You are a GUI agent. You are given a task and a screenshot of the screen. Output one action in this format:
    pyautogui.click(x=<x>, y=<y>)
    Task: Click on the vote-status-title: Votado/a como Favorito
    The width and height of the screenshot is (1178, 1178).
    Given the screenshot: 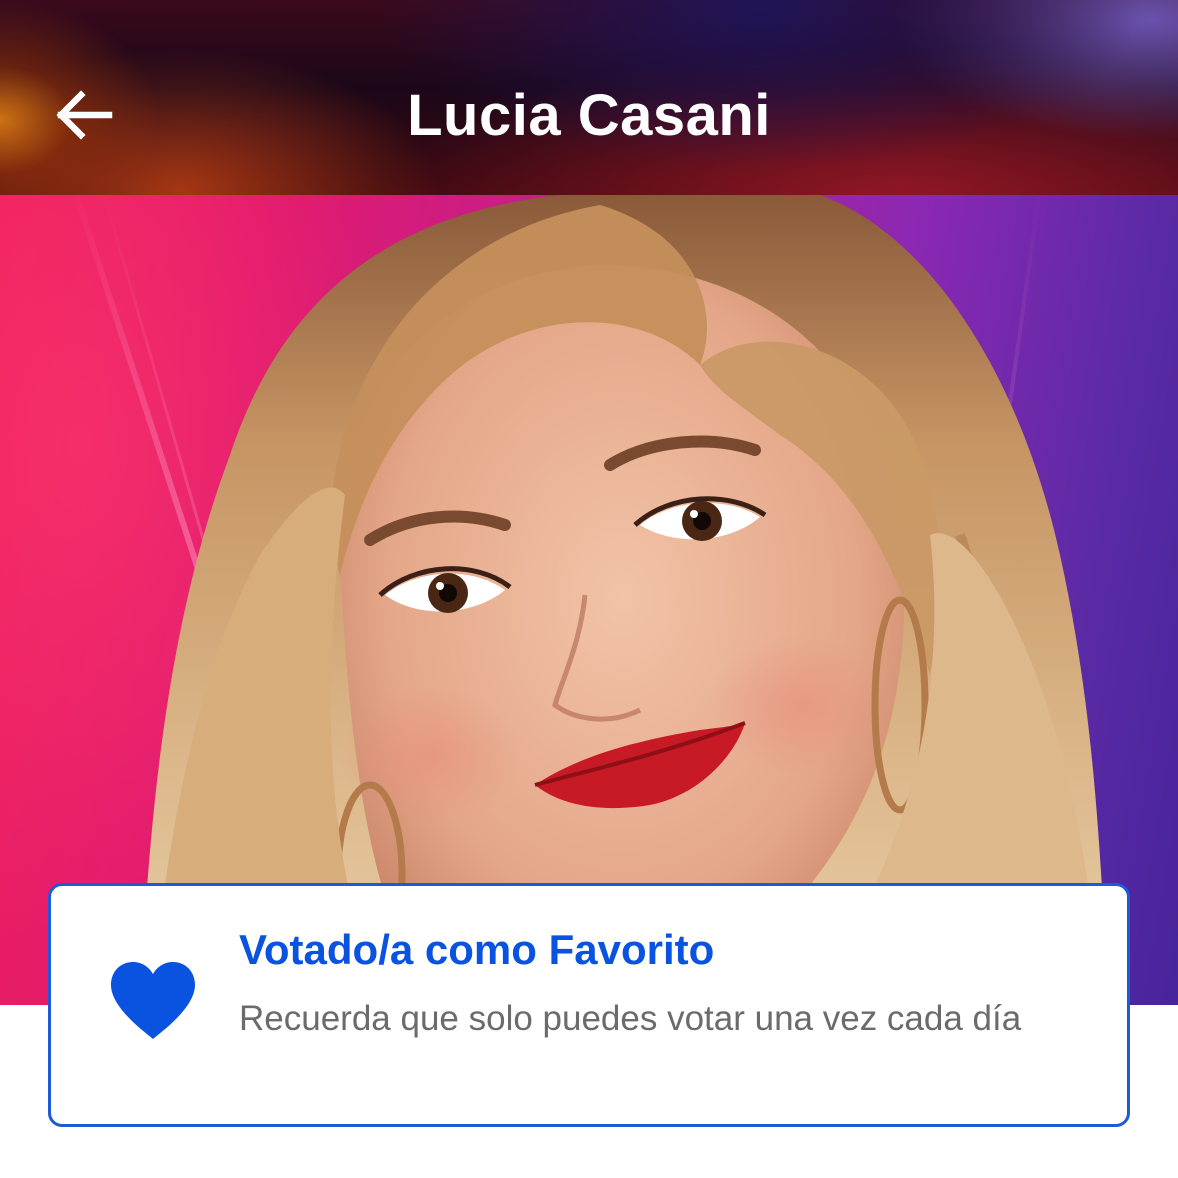 What is the action you would take?
    pyautogui.click(x=477, y=949)
    